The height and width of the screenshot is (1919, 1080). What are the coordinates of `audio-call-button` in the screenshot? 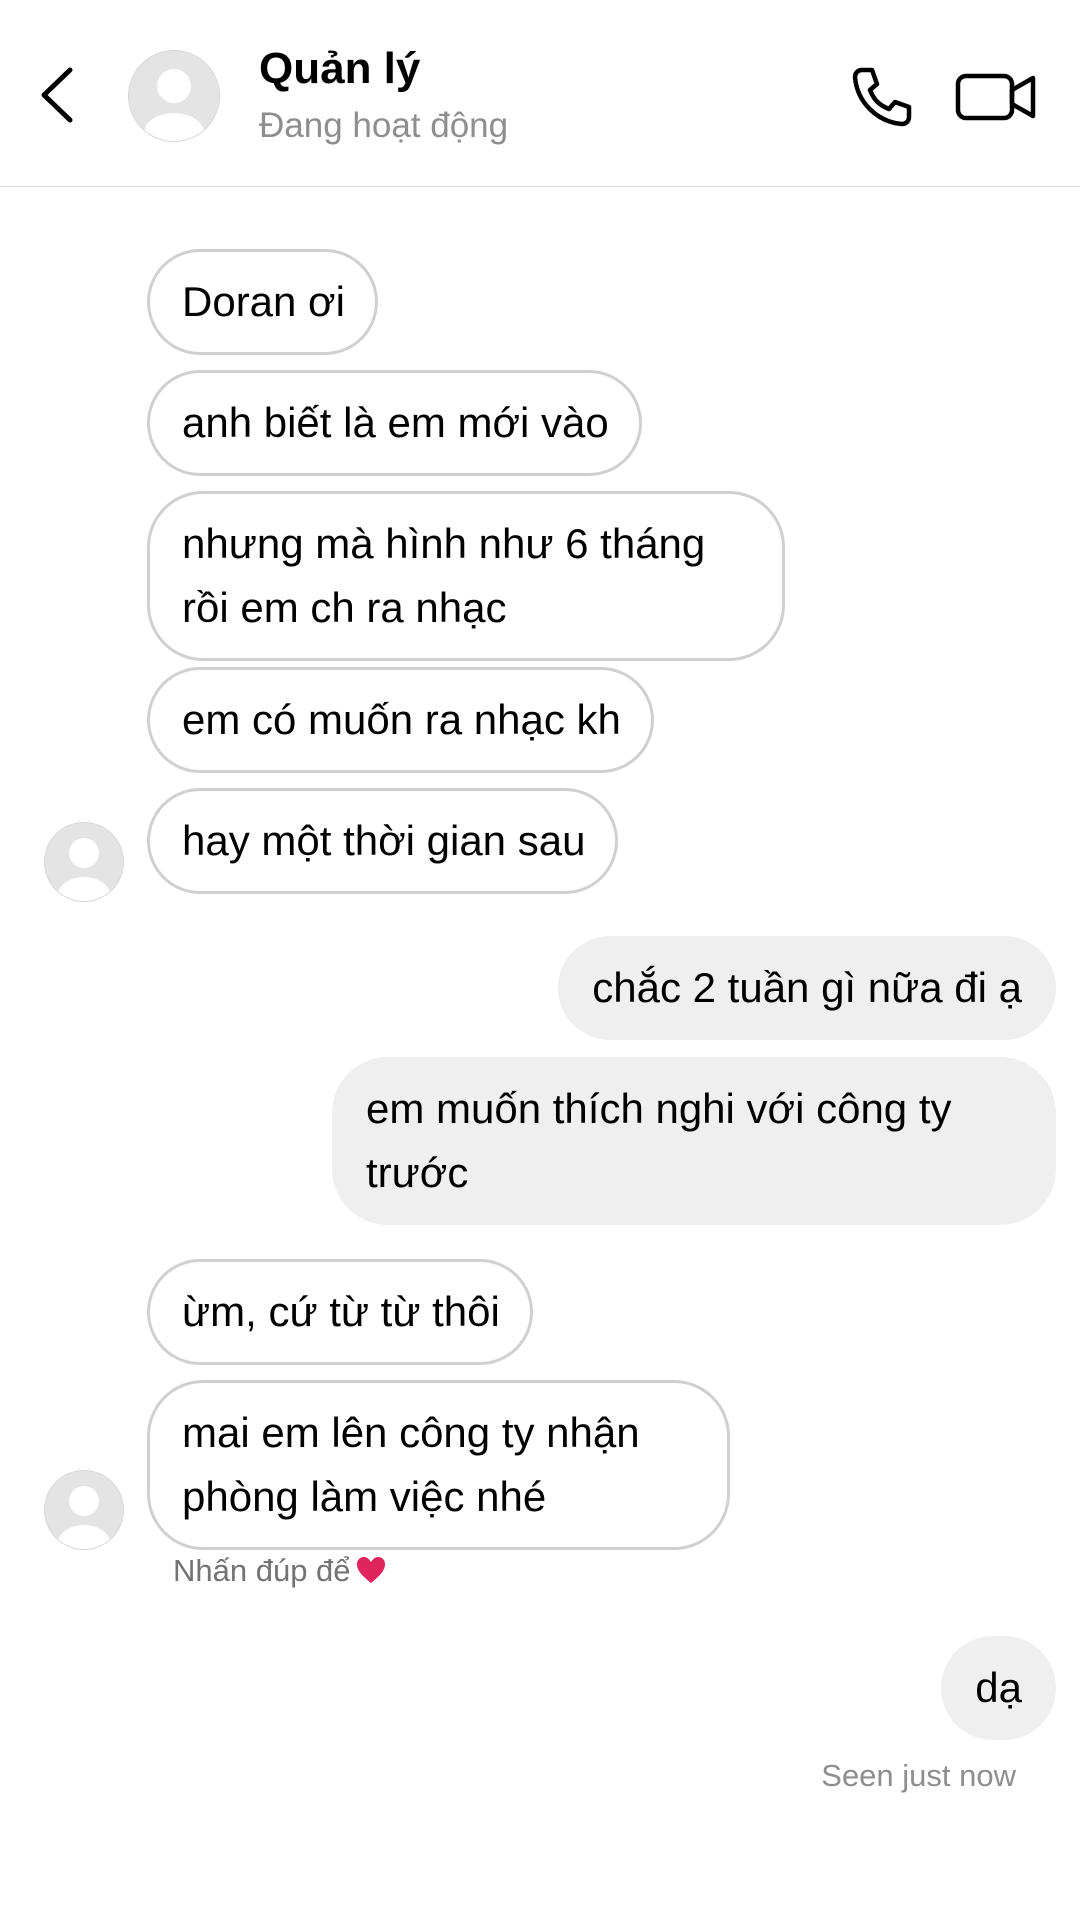 It's located at (881, 97).